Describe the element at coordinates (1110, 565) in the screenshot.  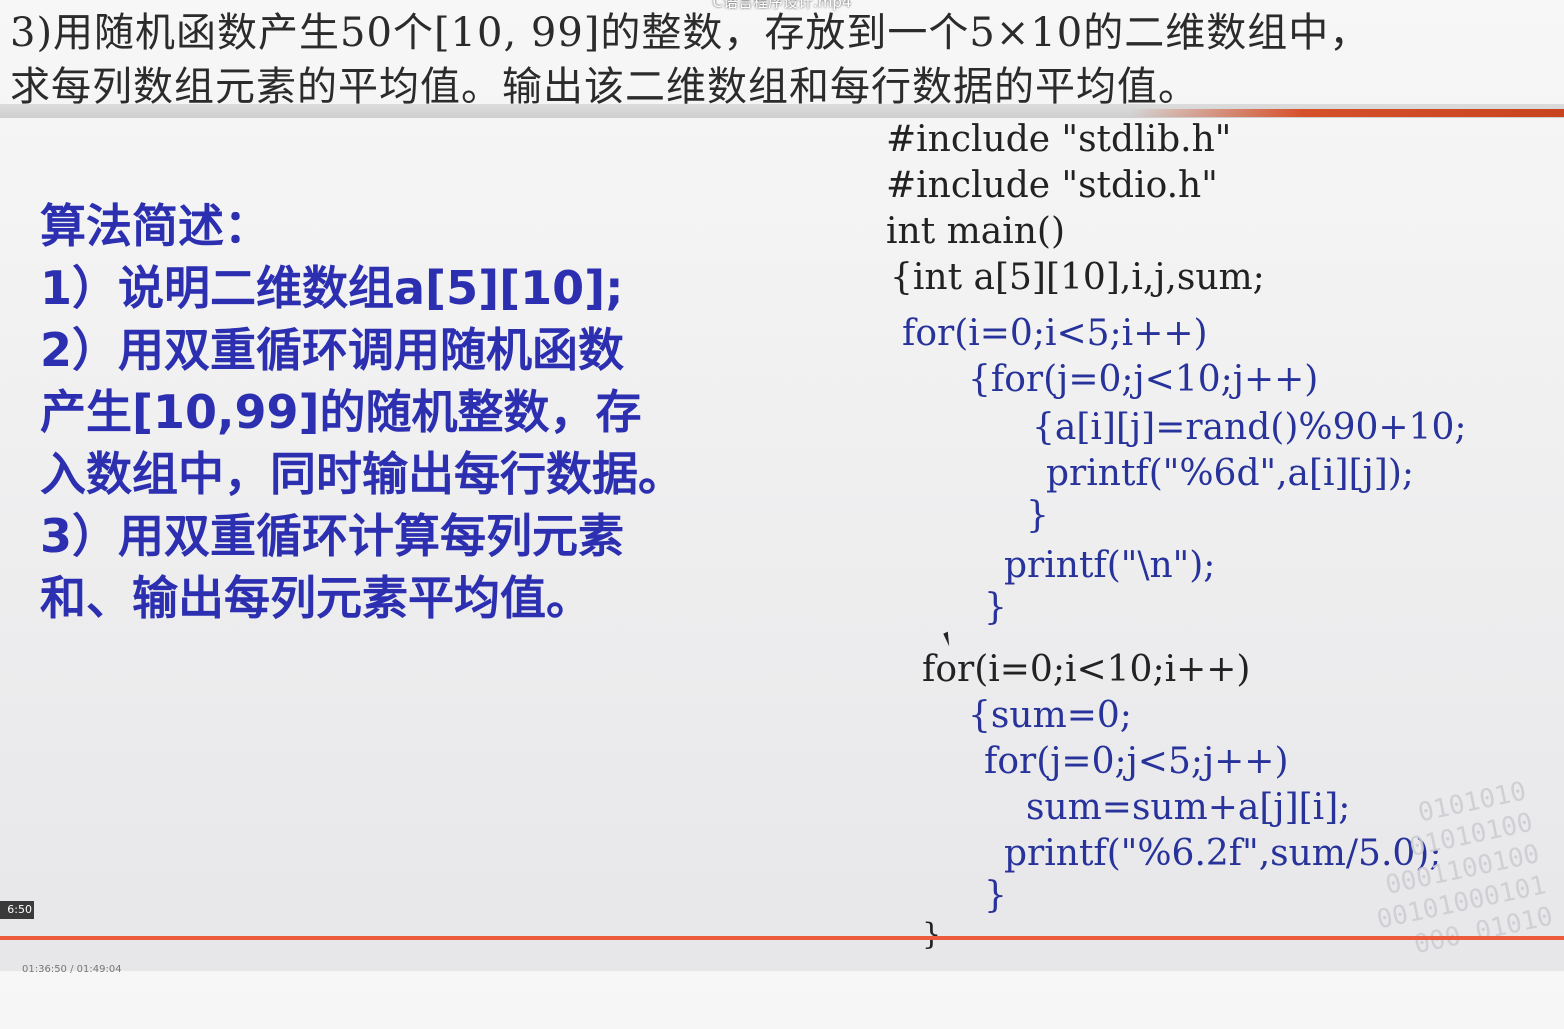
I see `code-line: printf("\n");` at that location.